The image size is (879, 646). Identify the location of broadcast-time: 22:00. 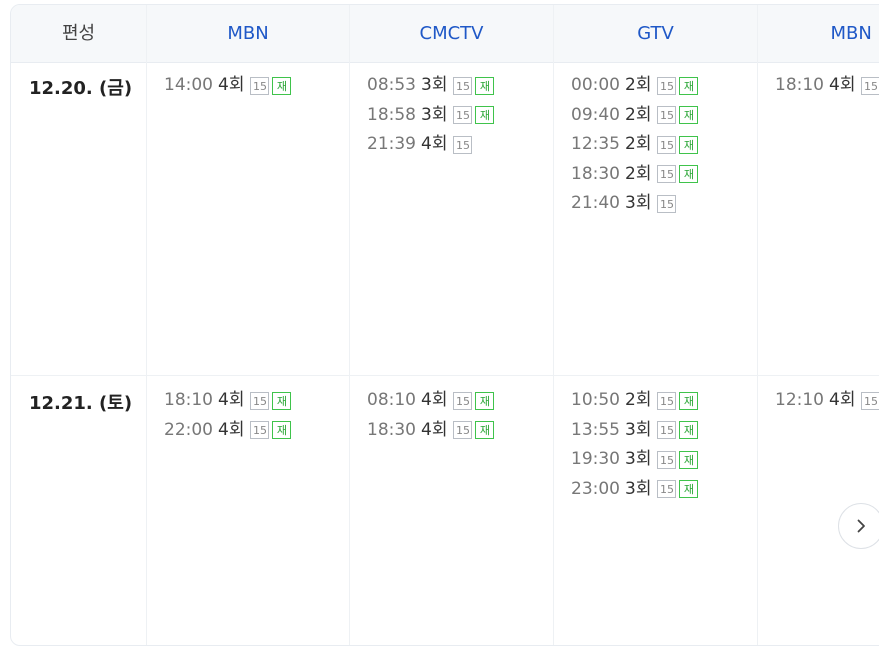
(188, 429).